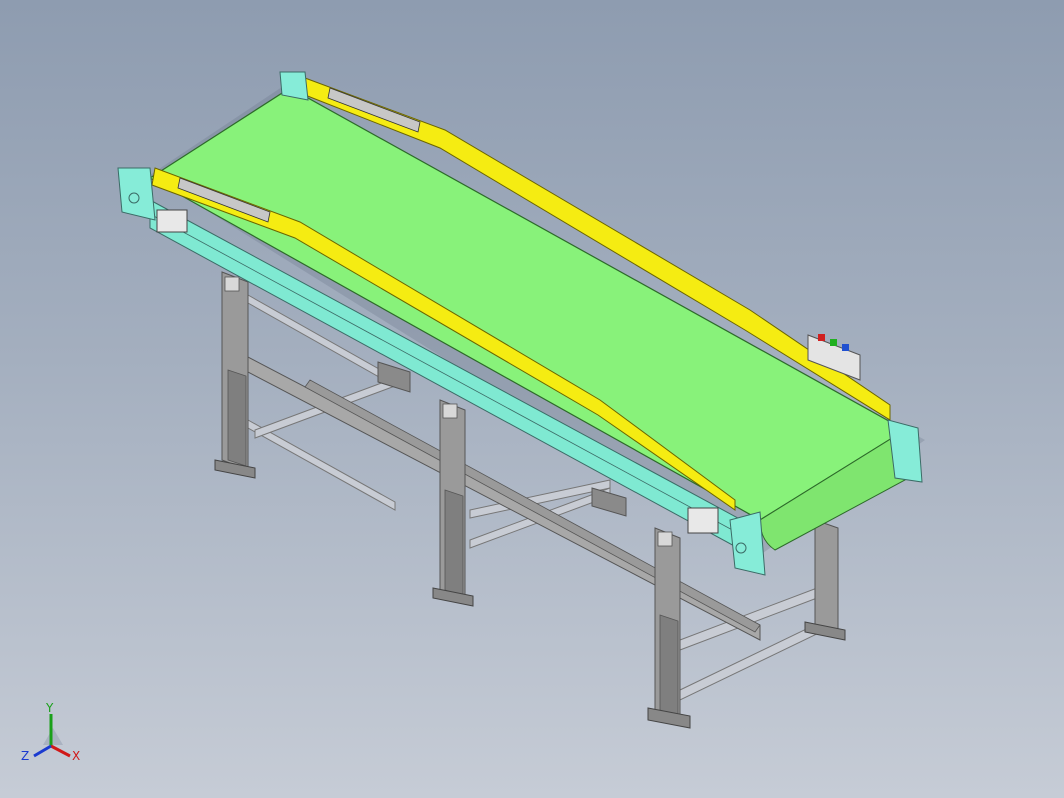 Image resolution: width=1064 pixels, height=798 pixels. Describe the element at coordinates (172, 221) in the screenshot. I see `tensioner-plate-left` at that location.